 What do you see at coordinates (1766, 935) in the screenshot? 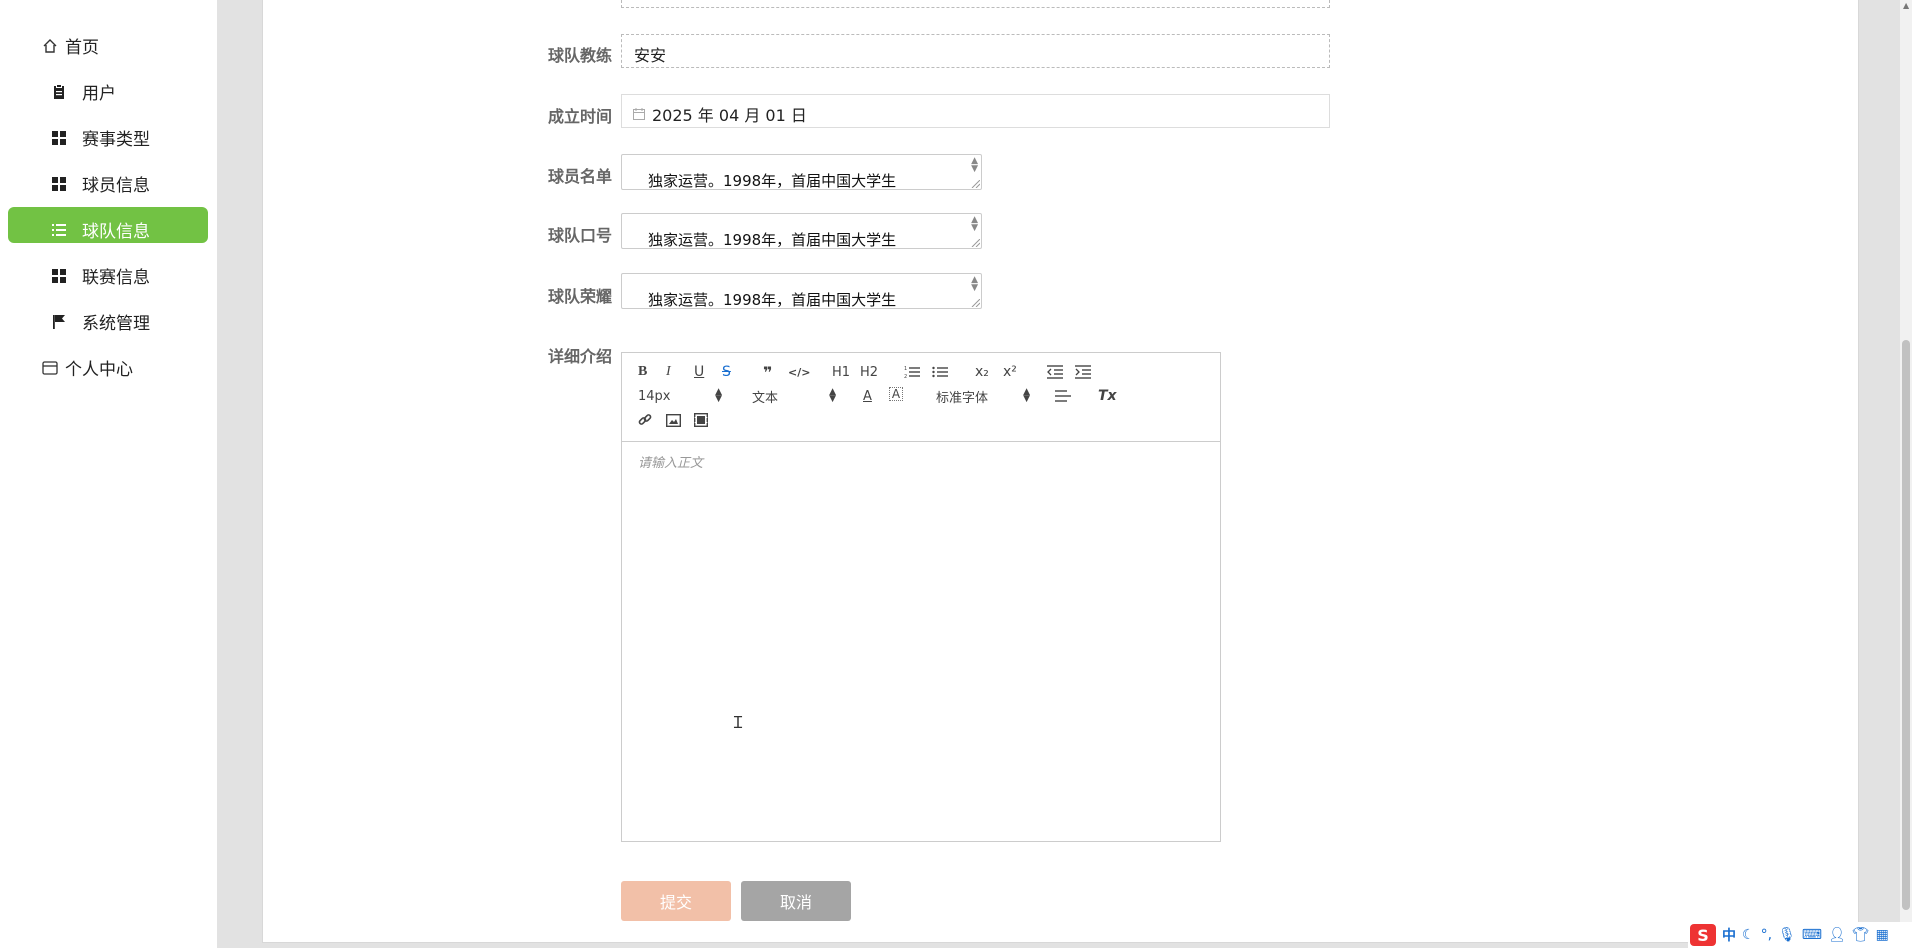
I see `punctuation-icon: °,` at bounding box center [1766, 935].